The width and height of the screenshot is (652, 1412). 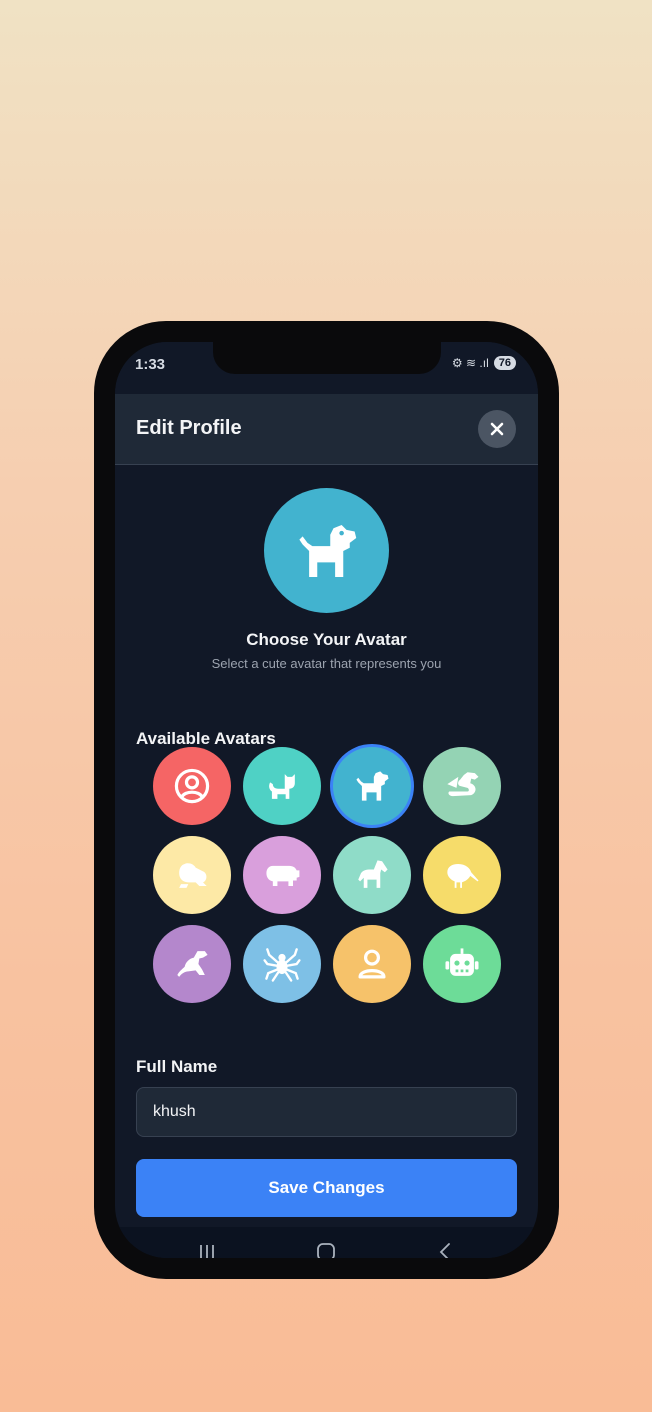 I want to click on avatar-option-dog, so click(x=372, y=786).